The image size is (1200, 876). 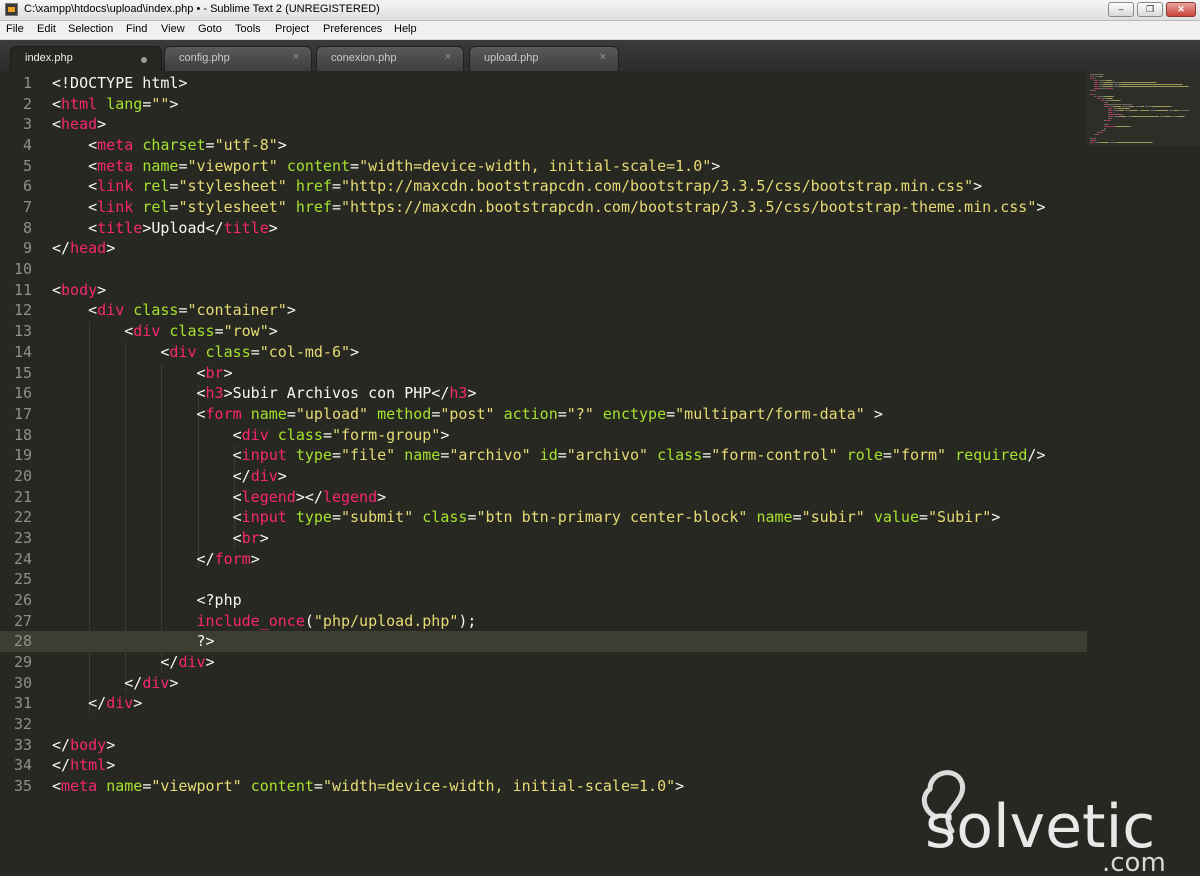 What do you see at coordinates (544, 58) in the screenshot?
I see `tab-upload-php: upload.php ×` at bounding box center [544, 58].